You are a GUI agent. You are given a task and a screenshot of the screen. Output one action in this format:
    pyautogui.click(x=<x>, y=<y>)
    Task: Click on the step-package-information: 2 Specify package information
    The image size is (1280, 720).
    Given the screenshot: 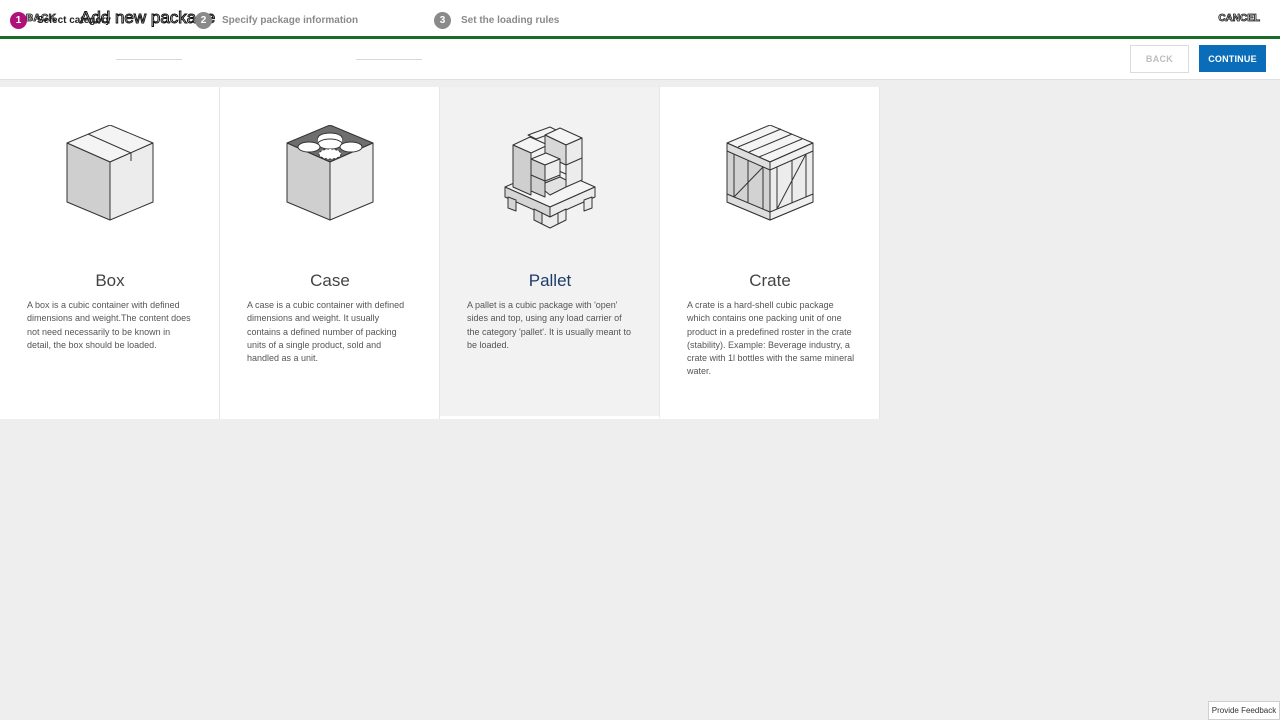 What is the action you would take?
    pyautogui.click(x=276, y=20)
    